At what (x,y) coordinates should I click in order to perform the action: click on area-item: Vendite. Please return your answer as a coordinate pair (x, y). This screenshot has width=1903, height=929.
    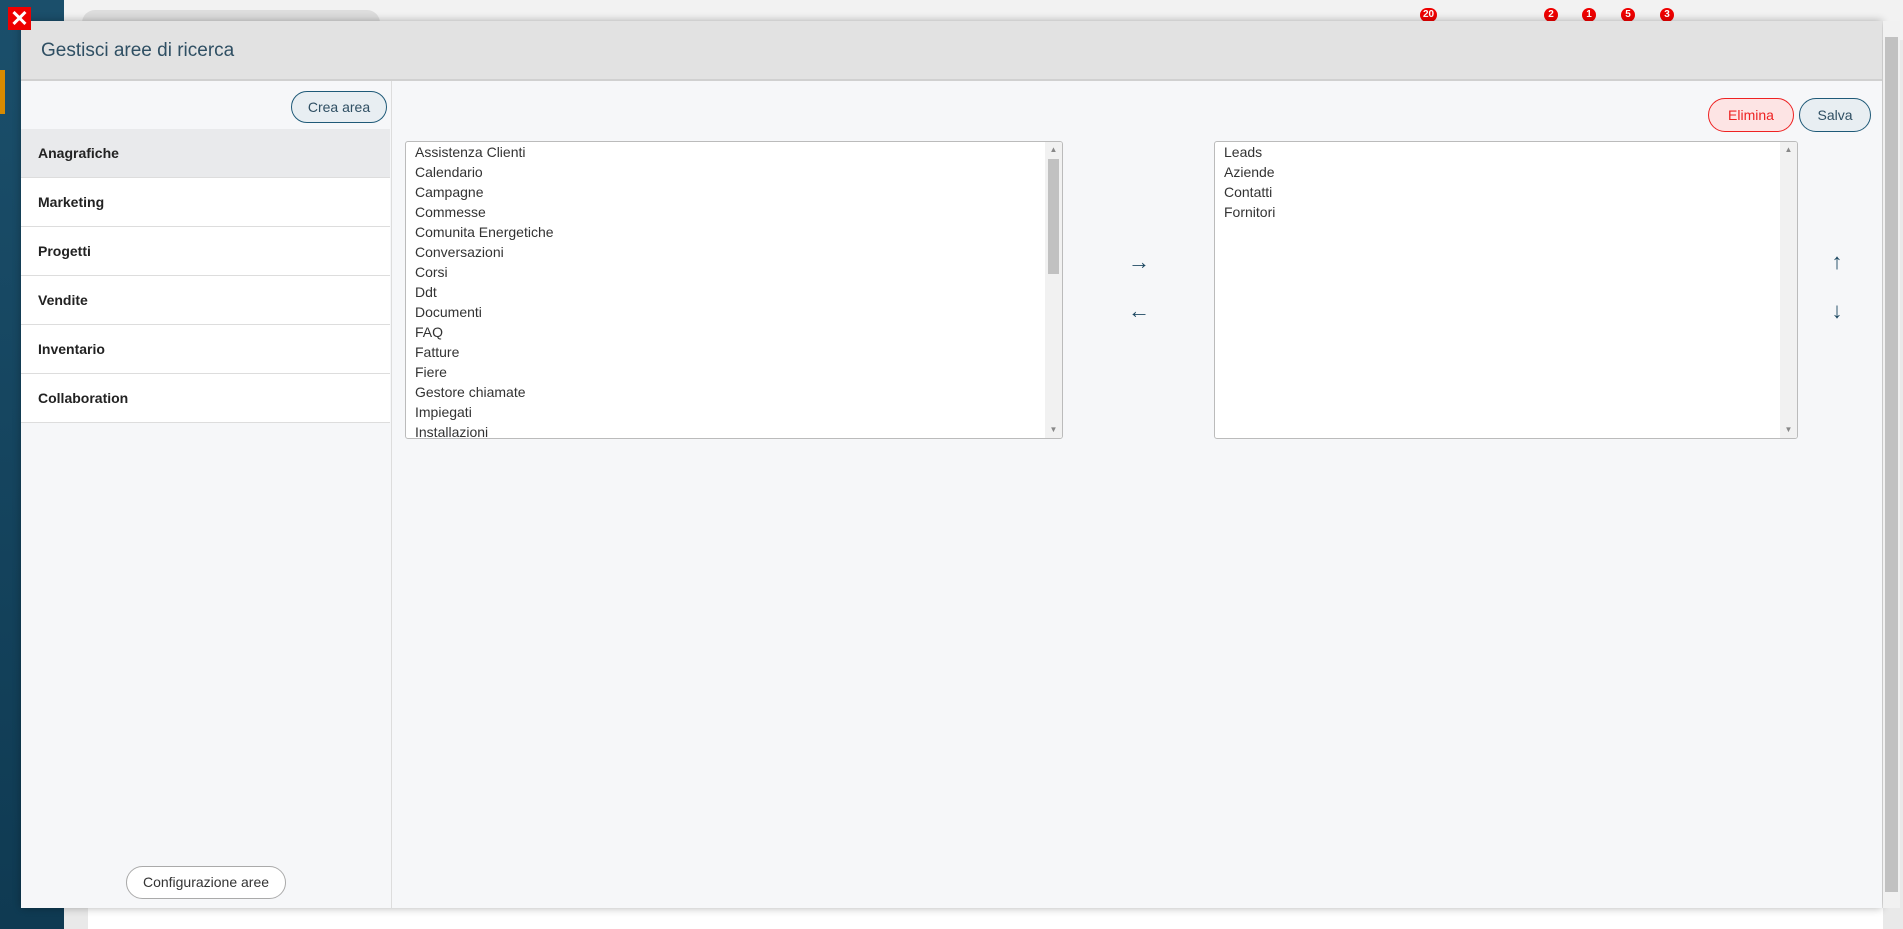
    Looking at the image, I should click on (205, 300).